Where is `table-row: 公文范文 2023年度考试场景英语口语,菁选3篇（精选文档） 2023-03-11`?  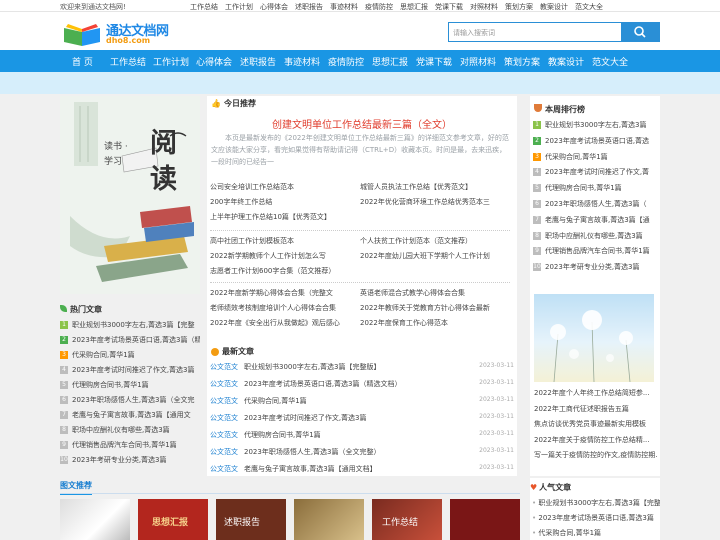
table-row: 公文范文 2023年度考试场景英语口语,菁选3篇（精选文档） 2023-03-11 is located at coordinates (363, 387).